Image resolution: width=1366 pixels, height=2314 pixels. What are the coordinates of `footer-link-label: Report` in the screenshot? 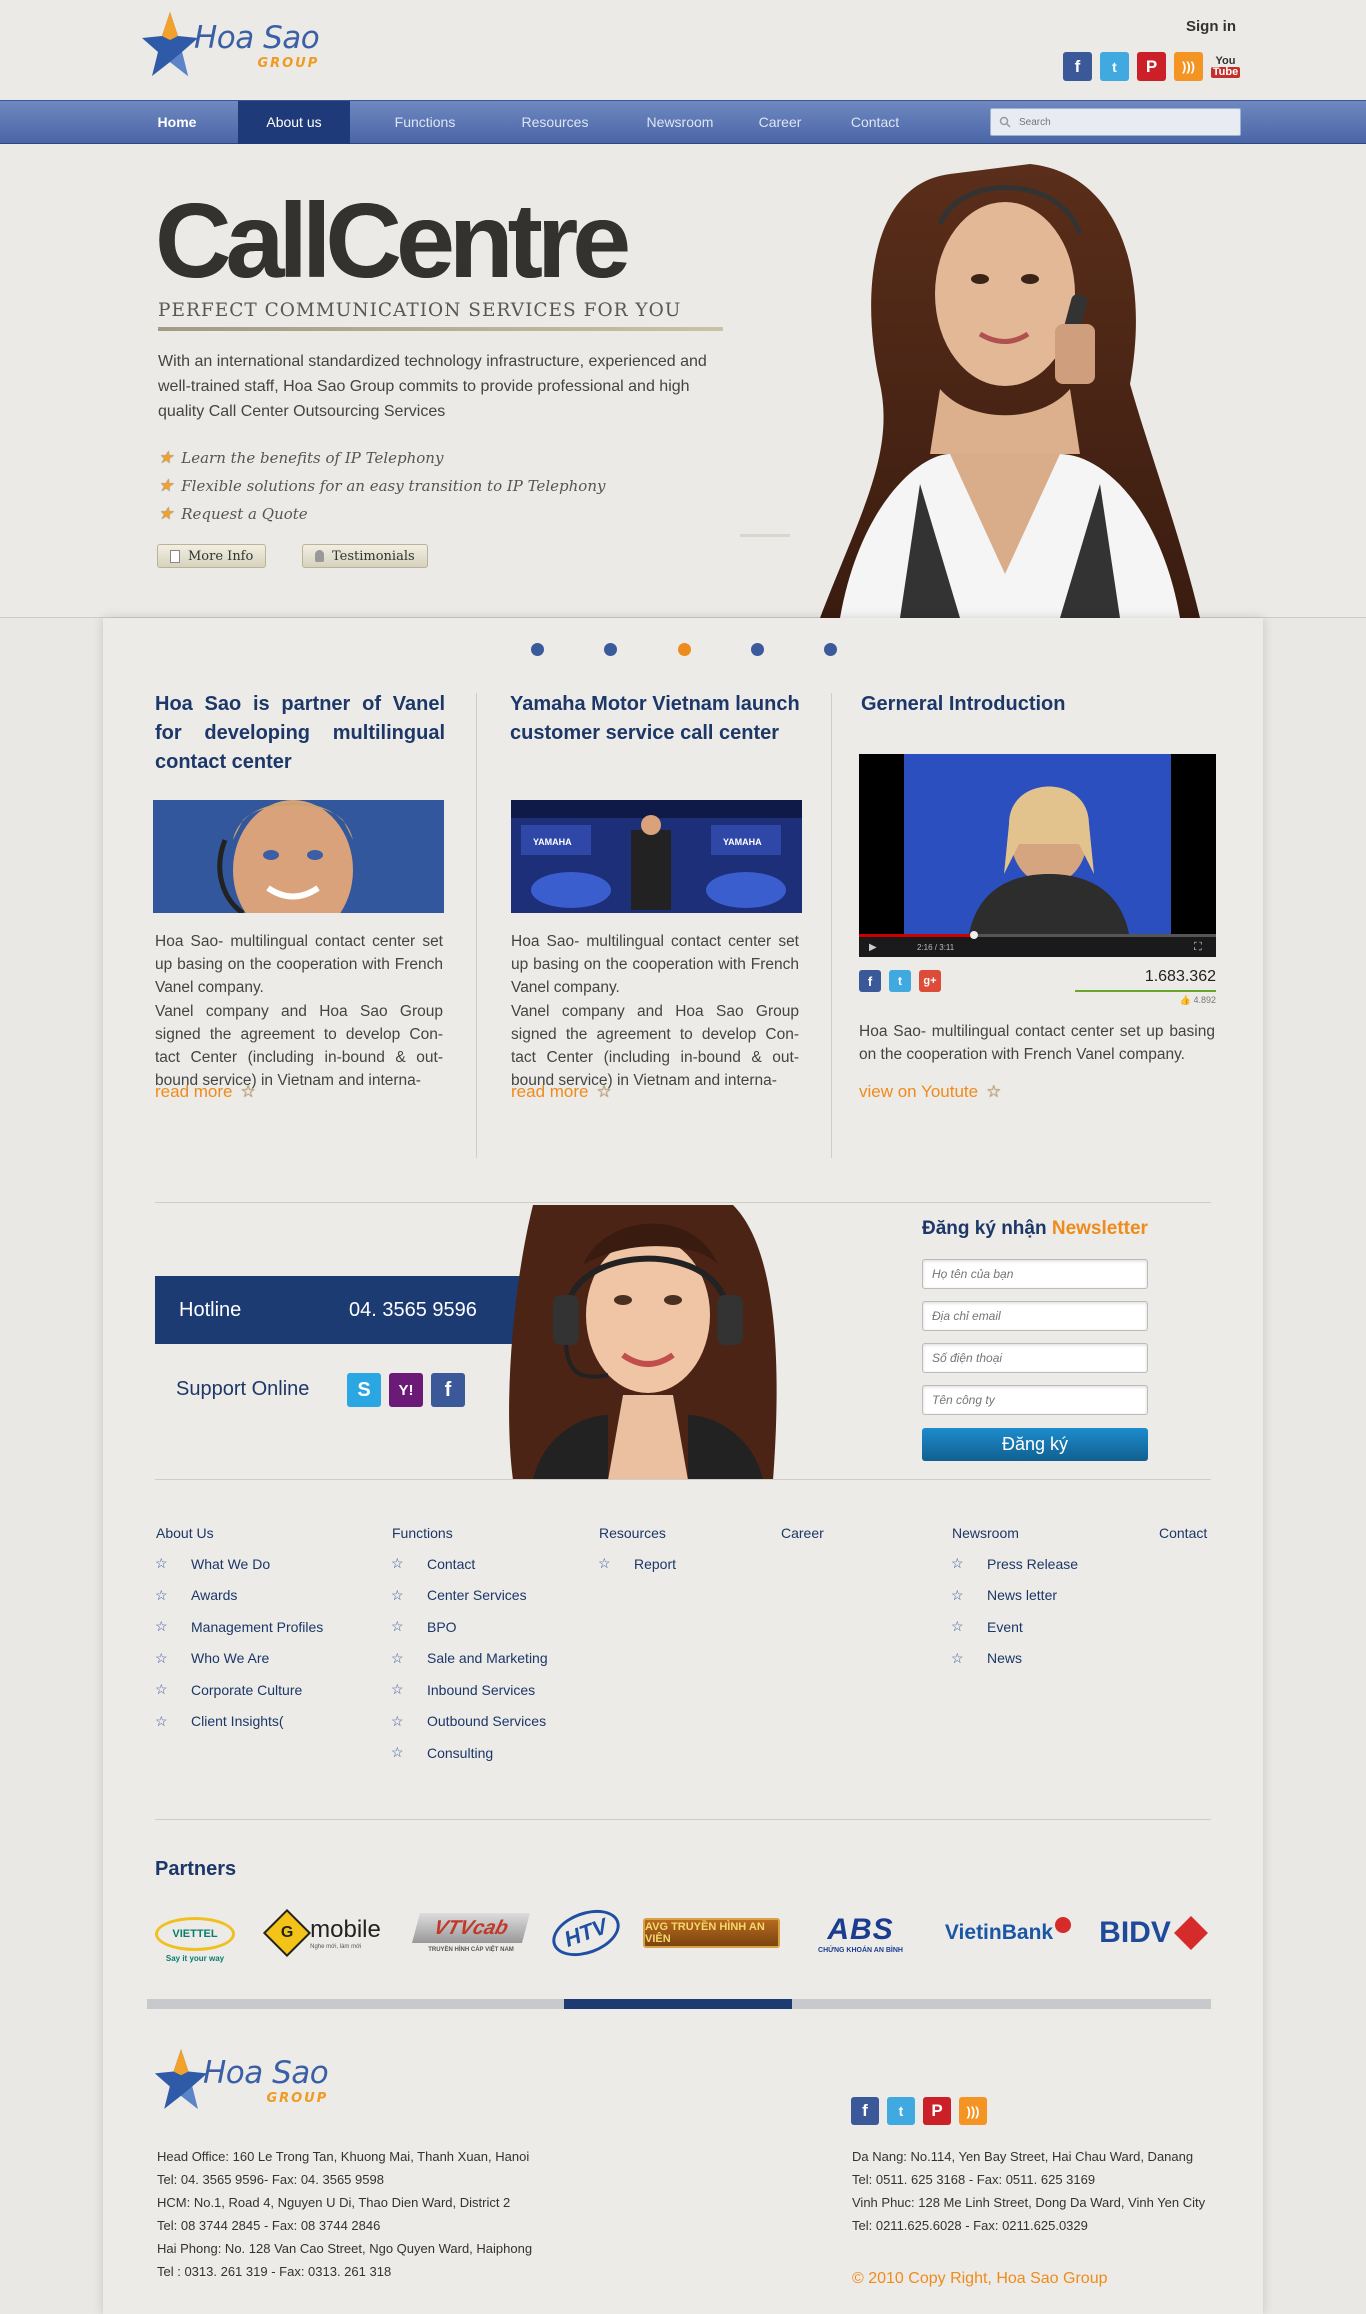 It's located at (655, 1563).